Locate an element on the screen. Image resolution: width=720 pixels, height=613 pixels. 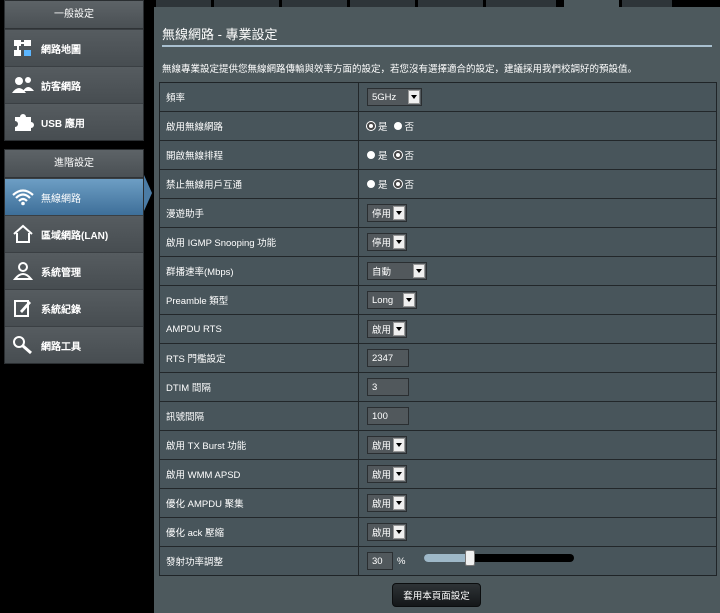
table-row: 頻率 5GHz is located at coordinates (438, 97).